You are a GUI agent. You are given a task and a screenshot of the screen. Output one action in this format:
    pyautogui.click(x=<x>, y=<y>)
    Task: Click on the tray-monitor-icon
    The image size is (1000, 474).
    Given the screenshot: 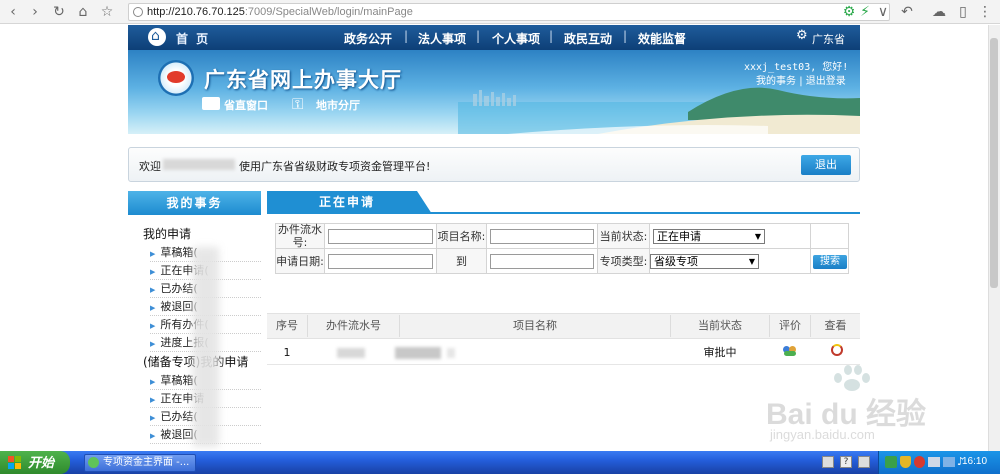 What is the action you would take?
    pyautogui.click(x=828, y=462)
    